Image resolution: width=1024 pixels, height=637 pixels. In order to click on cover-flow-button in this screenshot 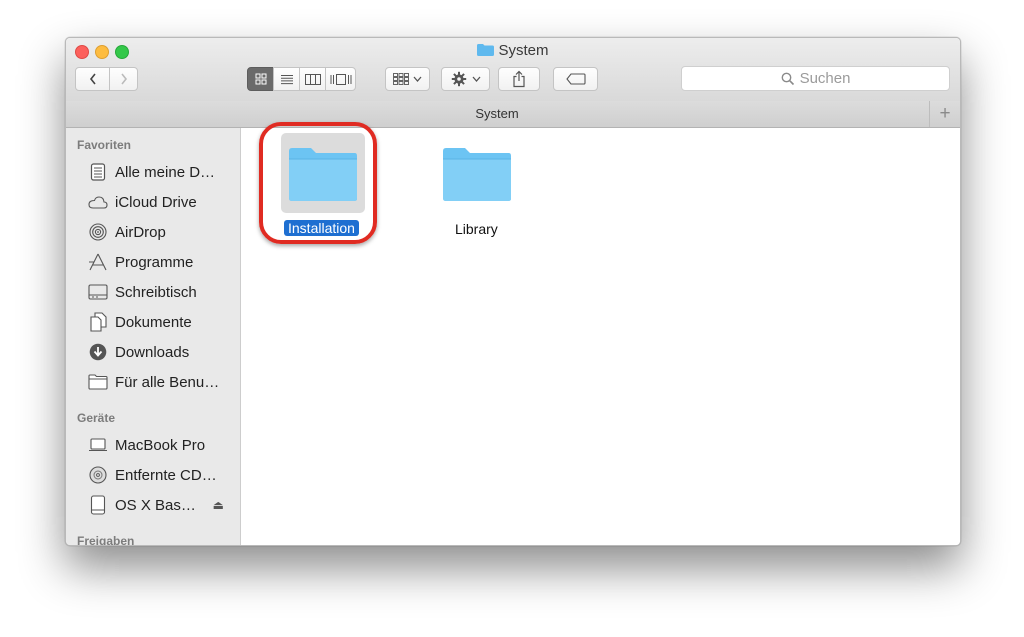, I will do `click(340, 79)`.